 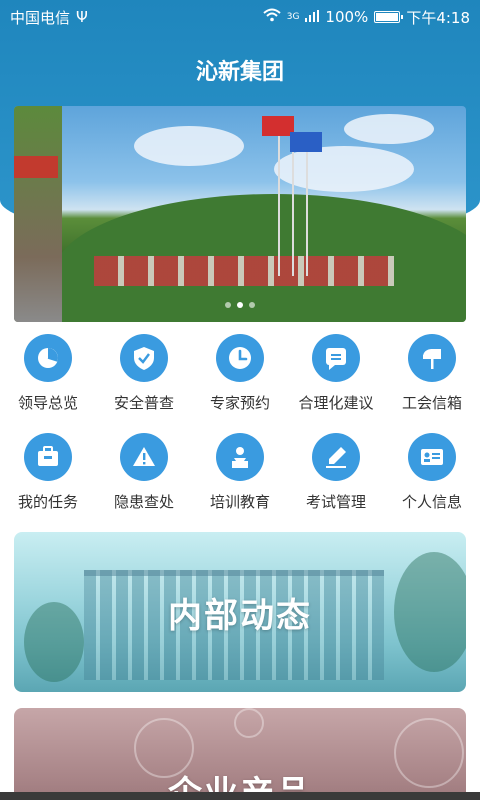 What do you see at coordinates (336, 457) in the screenshot?
I see `pen-edit-icon` at bounding box center [336, 457].